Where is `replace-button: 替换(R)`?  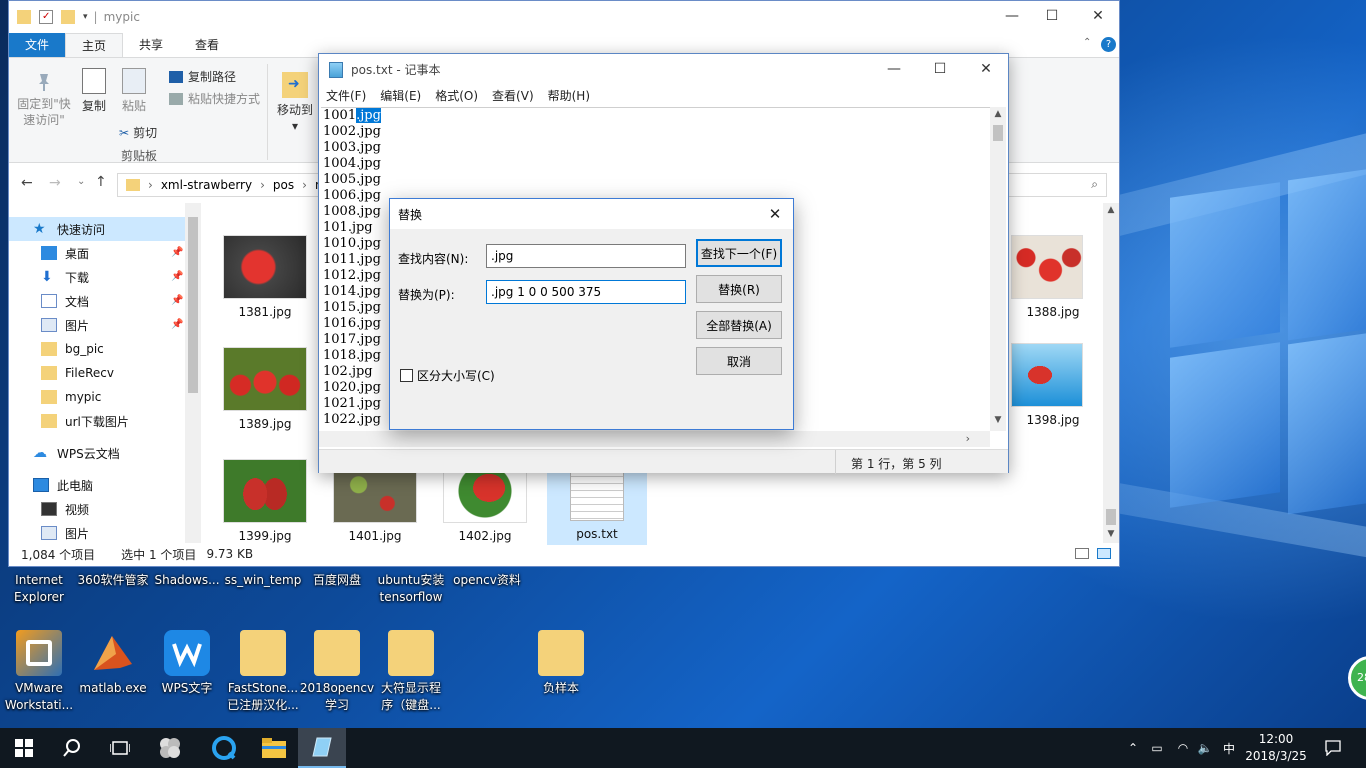
replace-button: 替换(R) is located at coordinates (739, 289).